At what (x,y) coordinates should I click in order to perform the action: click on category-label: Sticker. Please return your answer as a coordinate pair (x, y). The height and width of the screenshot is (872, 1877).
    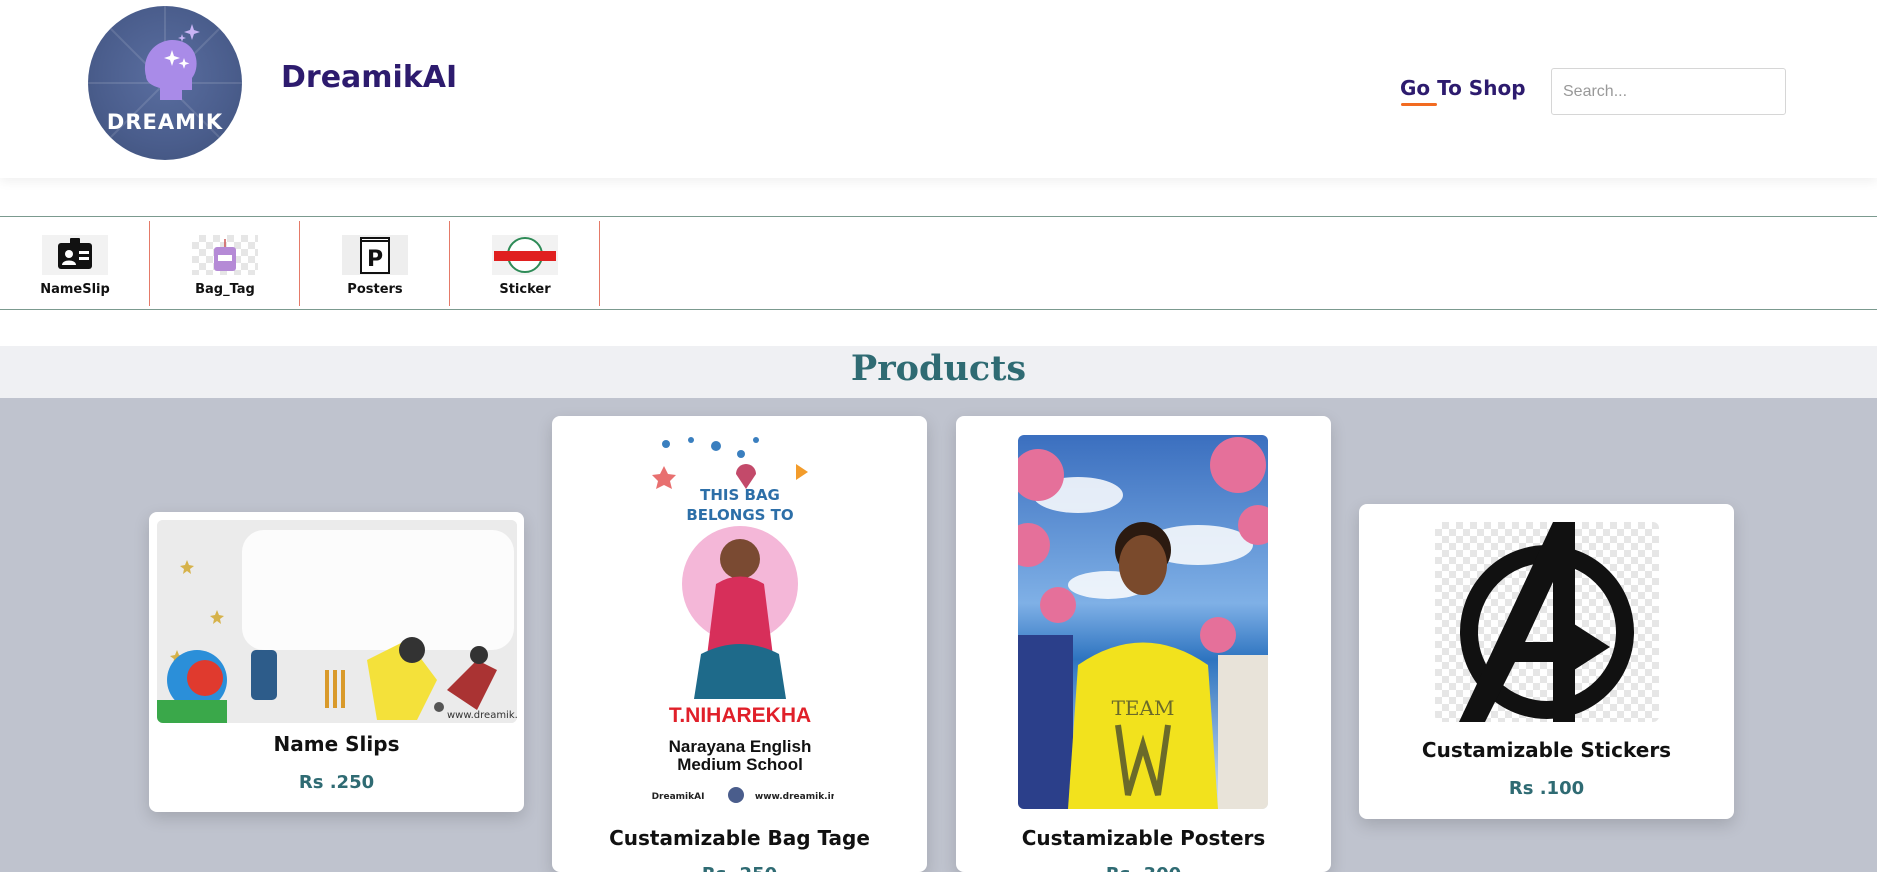
    Looking at the image, I should click on (525, 289).